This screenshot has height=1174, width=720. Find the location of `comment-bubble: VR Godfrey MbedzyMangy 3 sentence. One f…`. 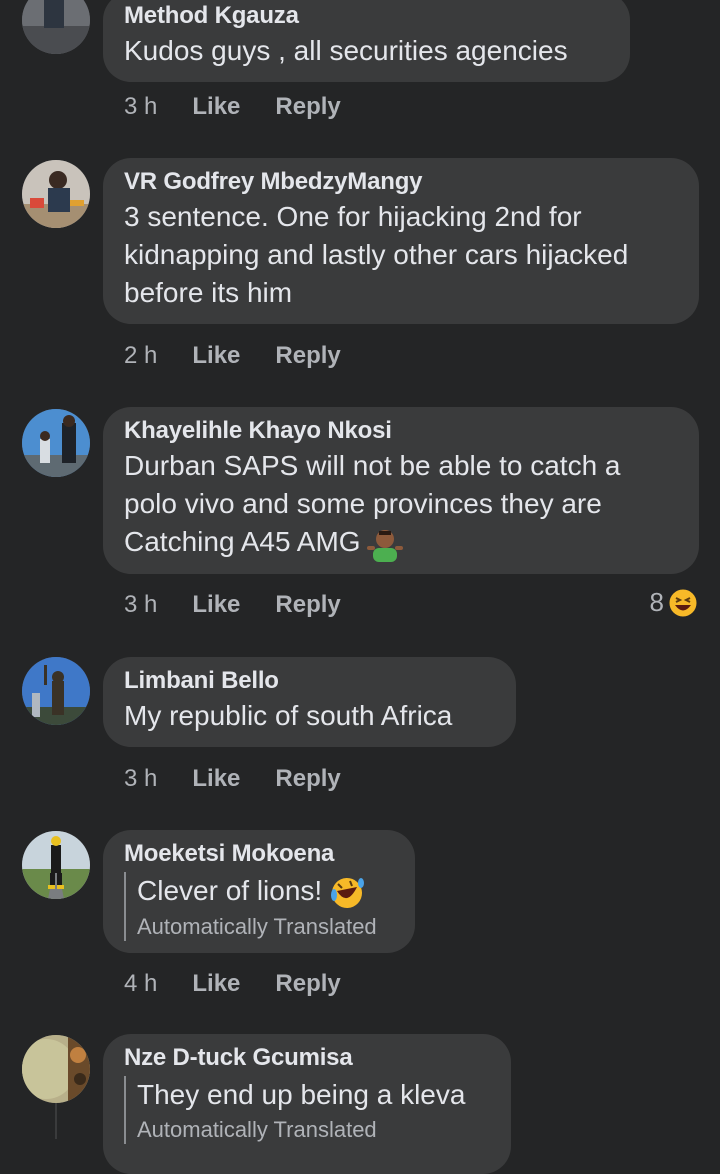

comment-bubble: VR Godfrey MbedzyMangy 3 sentence. One f… is located at coordinates (401, 241).